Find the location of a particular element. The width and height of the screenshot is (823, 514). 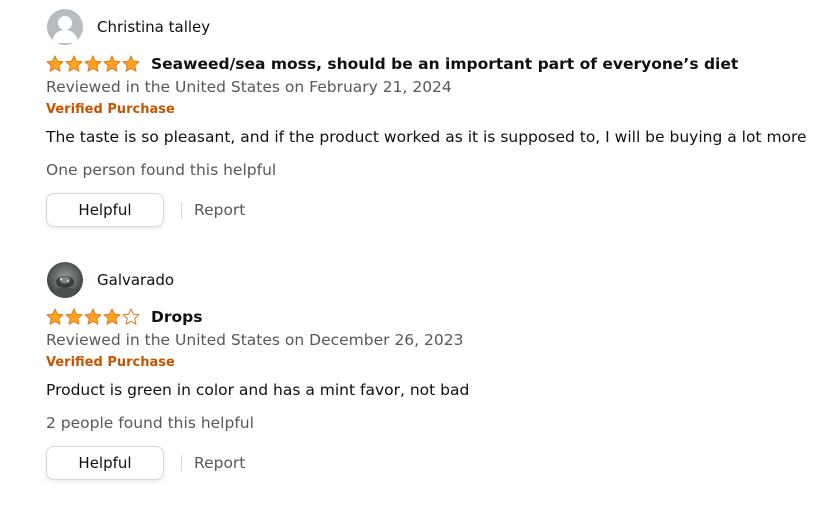

star-empty-icon is located at coordinates (131, 317).